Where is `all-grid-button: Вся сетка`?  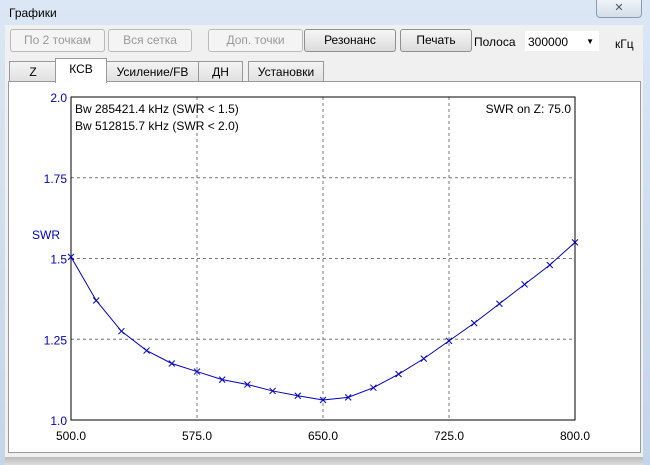
all-grid-button: Вся сетка is located at coordinates (150, 40).